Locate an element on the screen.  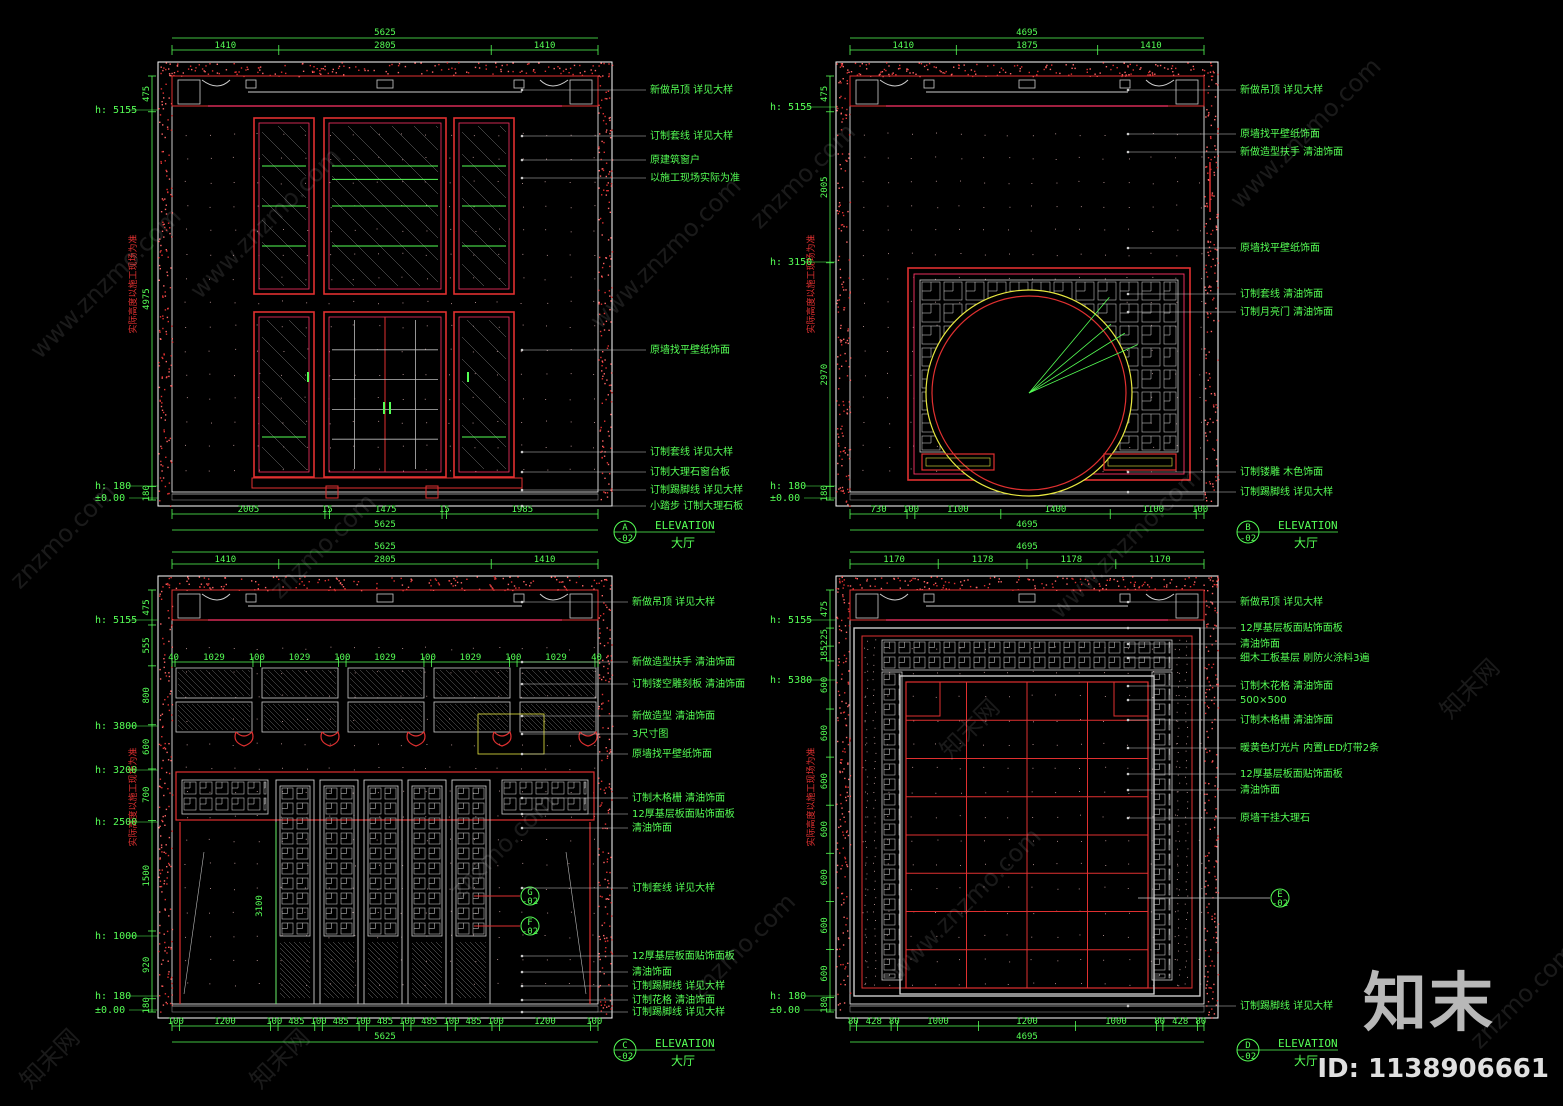
elev-c-top-dim-0: 1410 is located at coordinates (226, 560).